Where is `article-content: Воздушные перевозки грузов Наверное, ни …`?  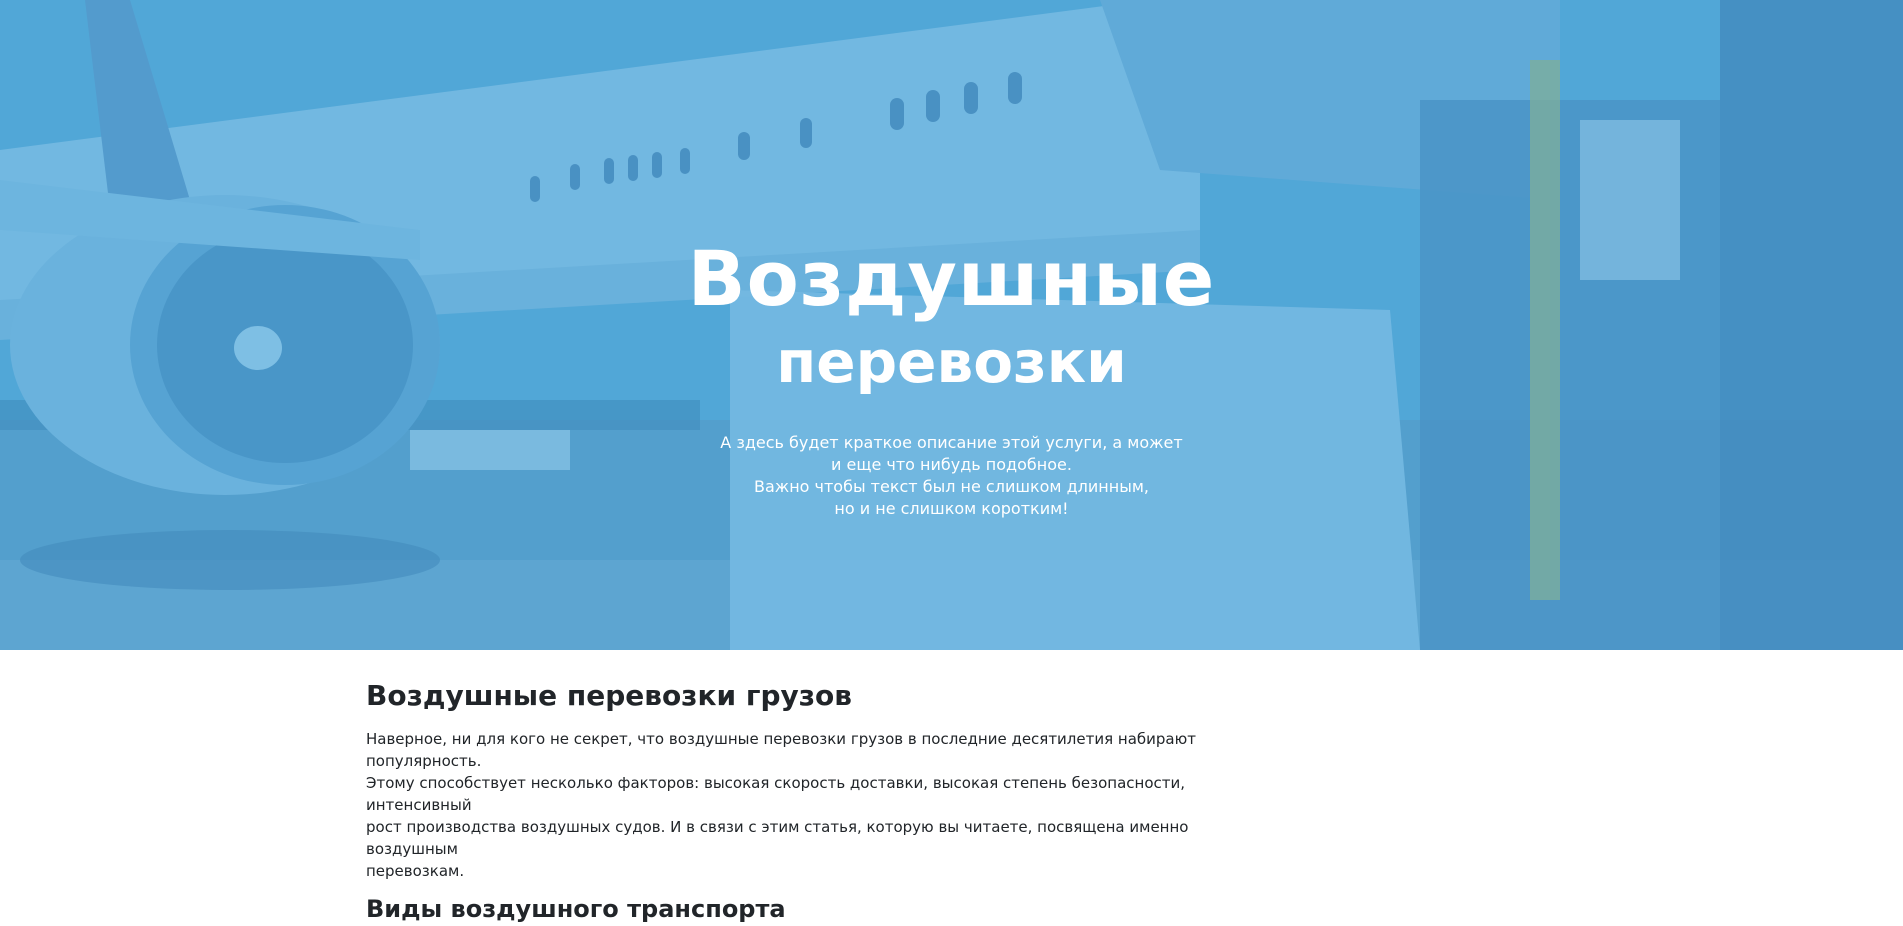
article-content: Воздушные перевозки грузов Наверное, ни … is located at coordinates (806, 801).